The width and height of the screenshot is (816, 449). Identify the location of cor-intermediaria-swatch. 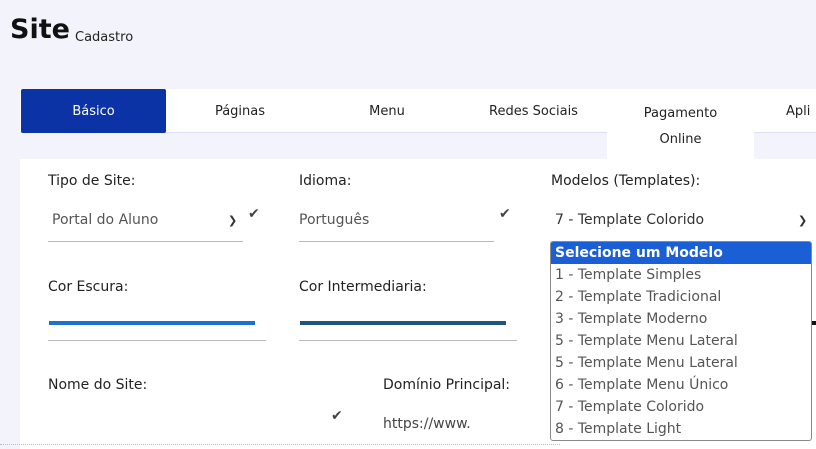
(403, 323).